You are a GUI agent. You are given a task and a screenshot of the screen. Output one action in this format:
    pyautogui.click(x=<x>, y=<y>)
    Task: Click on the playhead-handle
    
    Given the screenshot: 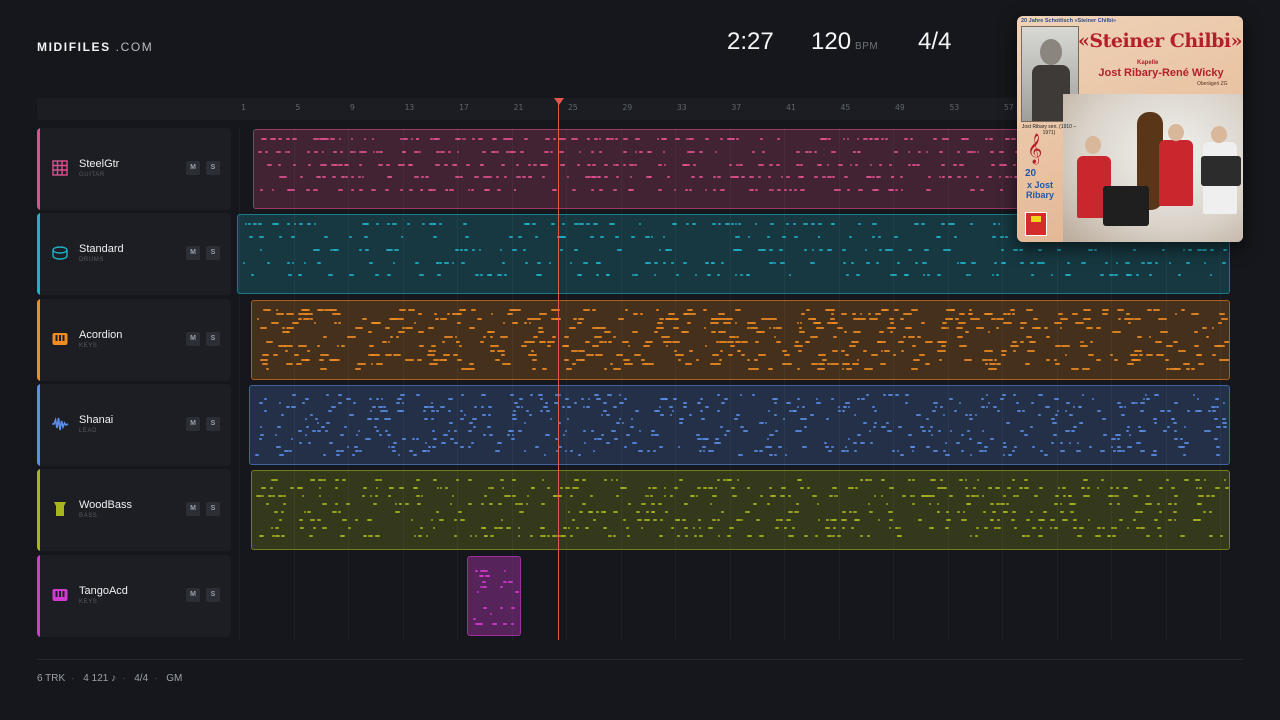 What is the action you would take?
    pyautogui.click(x=559, y=101)
    